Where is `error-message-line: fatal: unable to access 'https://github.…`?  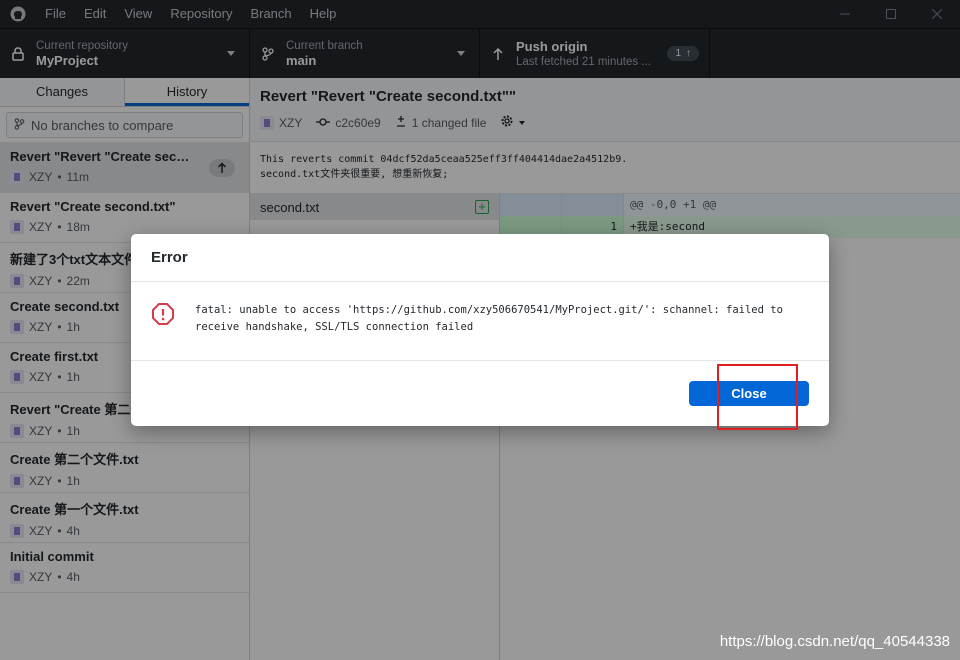 error-message-line: fatal: unable to access 'https://github.… is located at coordinates (489, 310).